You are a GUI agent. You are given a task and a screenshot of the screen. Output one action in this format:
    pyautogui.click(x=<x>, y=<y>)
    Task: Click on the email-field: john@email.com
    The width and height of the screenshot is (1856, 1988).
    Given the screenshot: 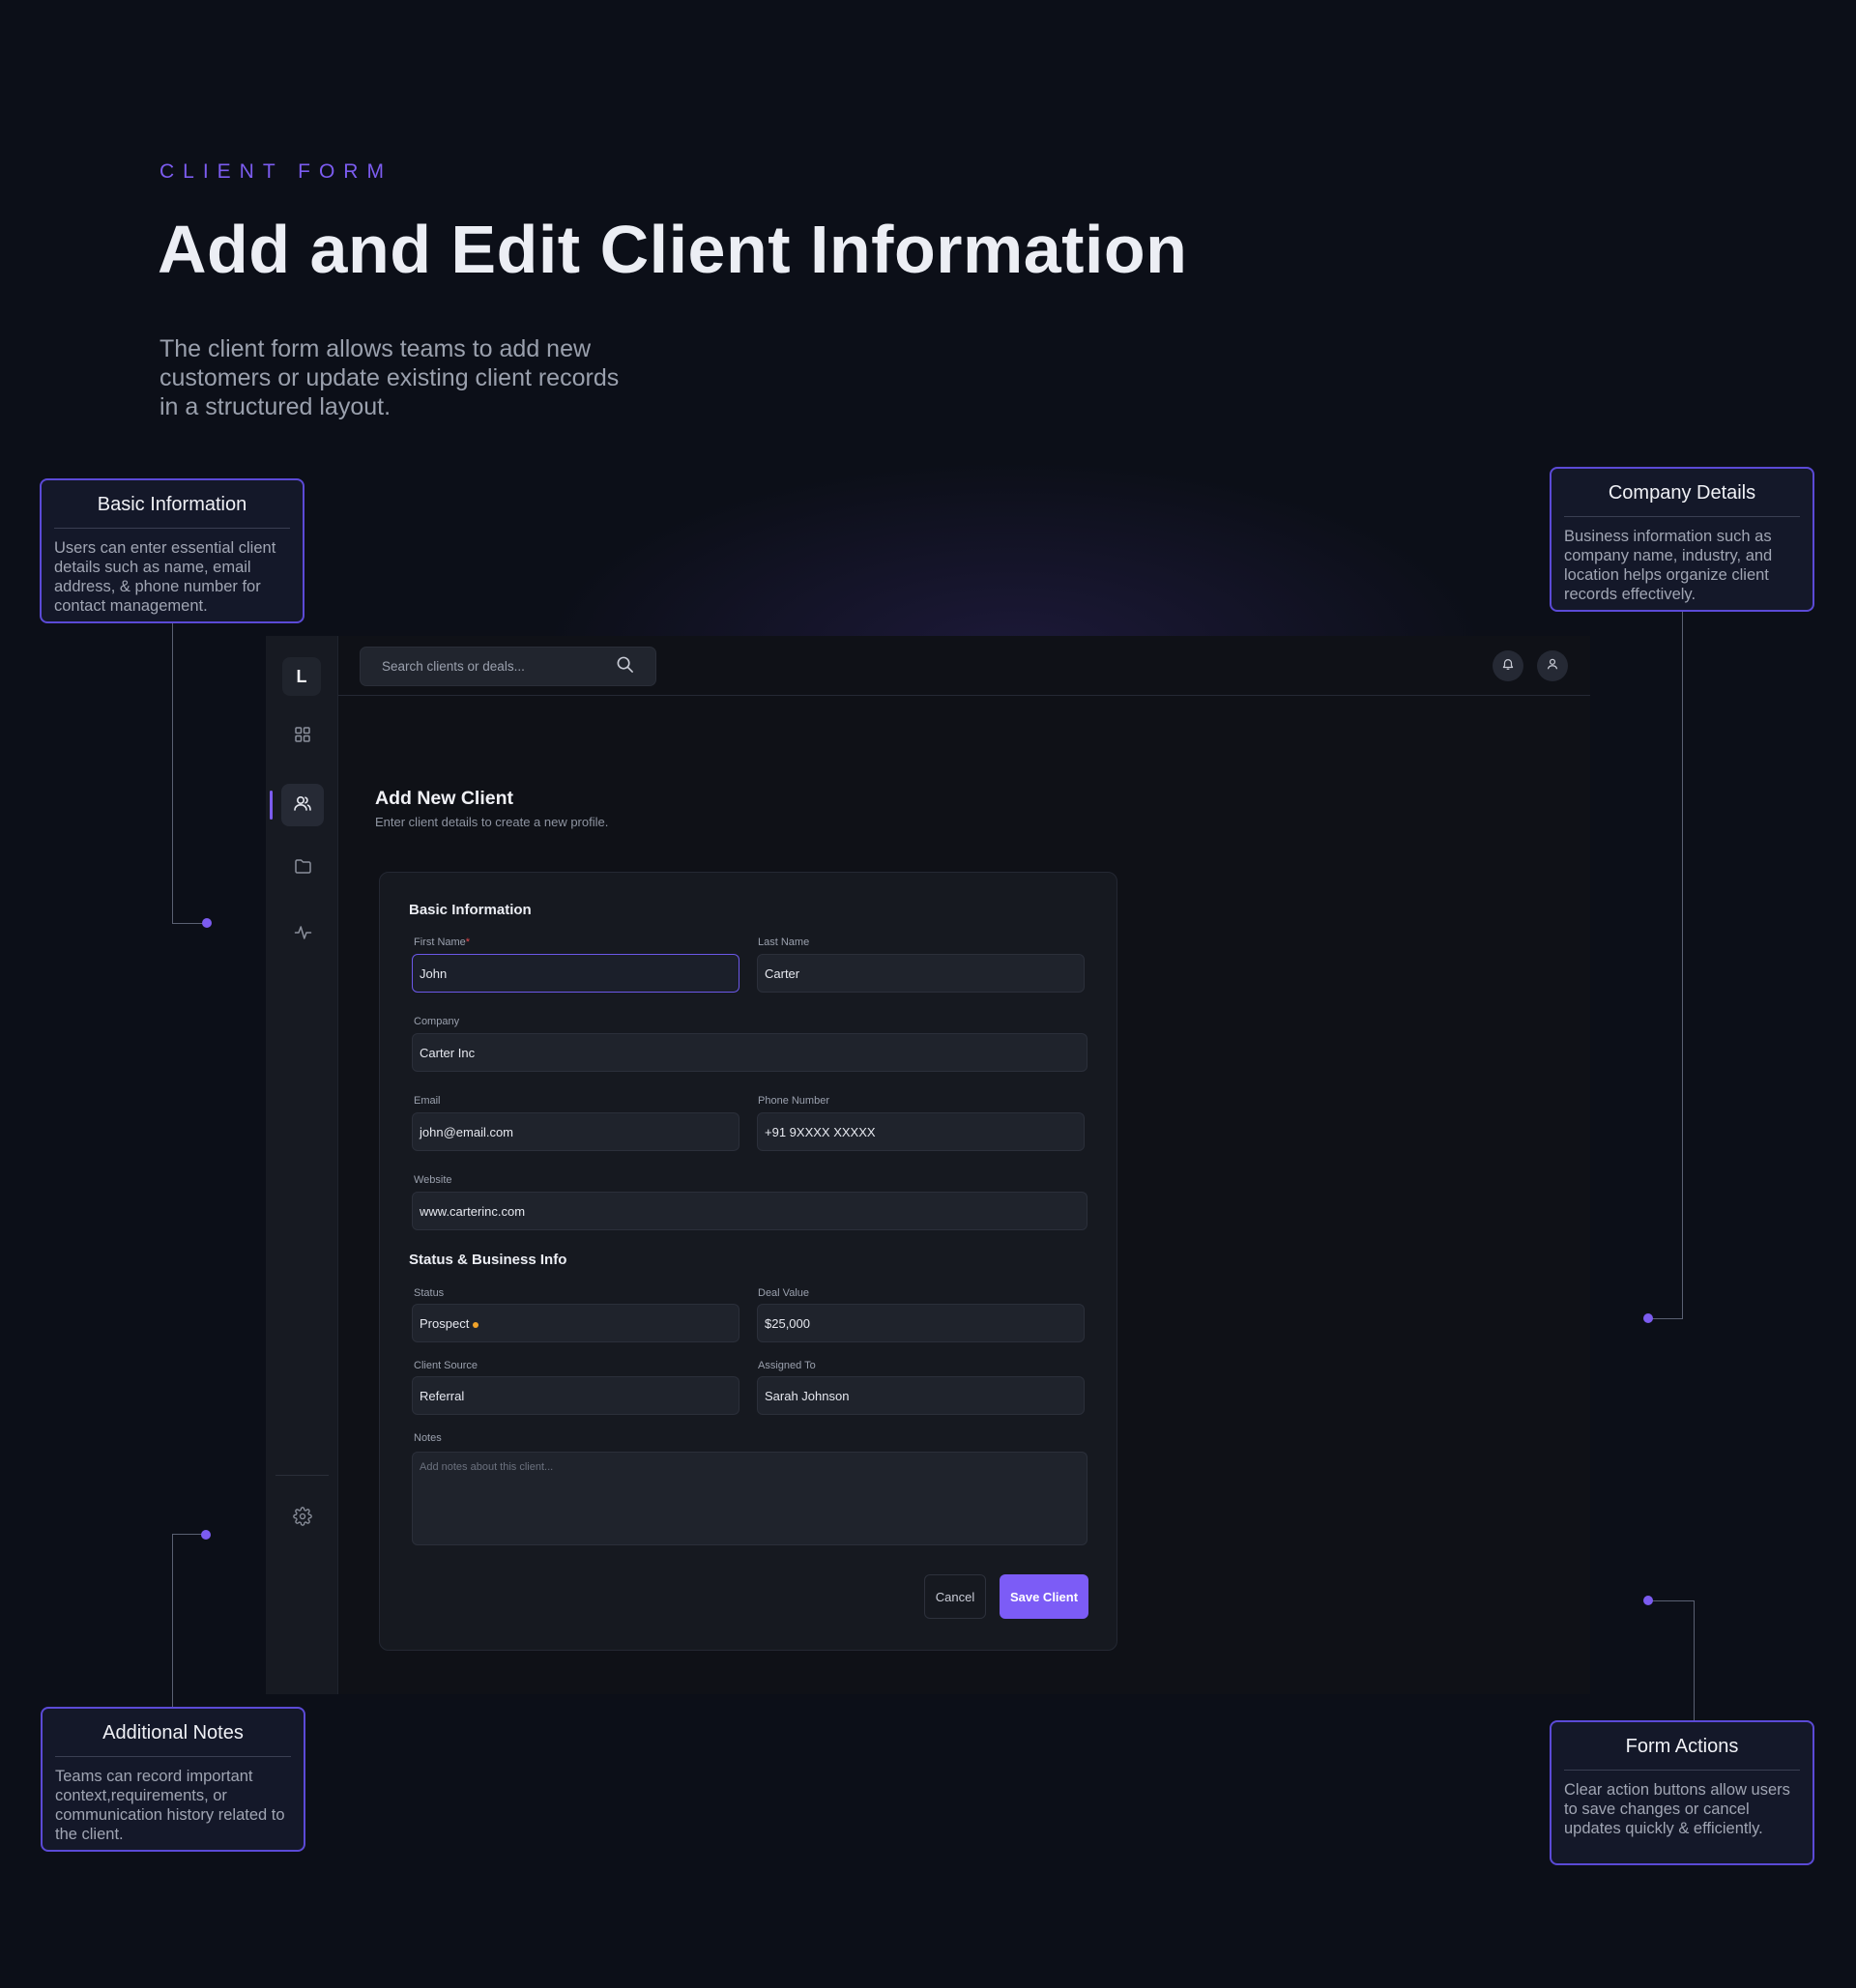 What is the action you would take?
    pyautogui.click(x=576, y=1131)
    